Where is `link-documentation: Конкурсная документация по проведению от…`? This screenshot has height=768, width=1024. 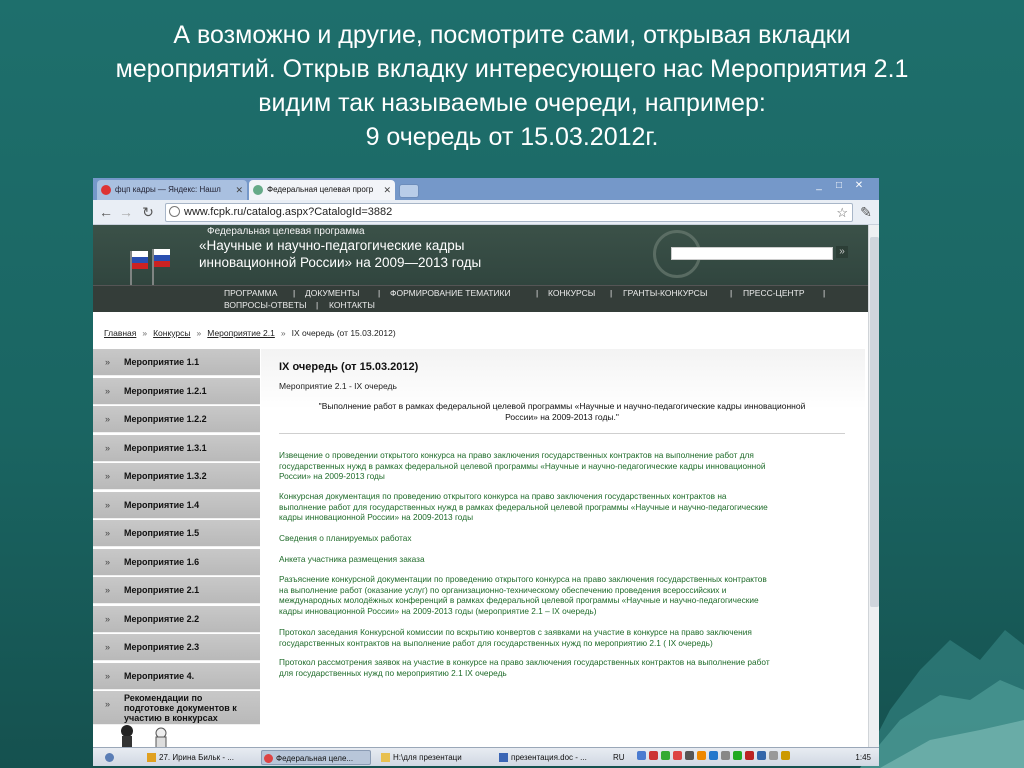
link-documentation: Конкурсная документация по проведению от… is located at coordinates (562, 507).